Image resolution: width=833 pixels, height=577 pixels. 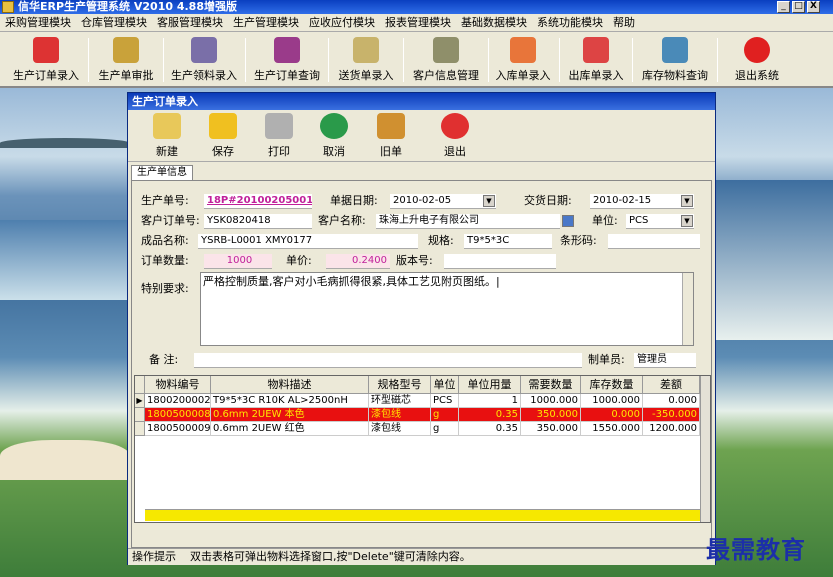 What do you see at coordinates (447, 309) in the screenshot?
I see `special-requirements-field: 严格控制质量,客户对小毛病抓得很紧,具体工艺见附页图纸。|` at bounding box center [447, 309].